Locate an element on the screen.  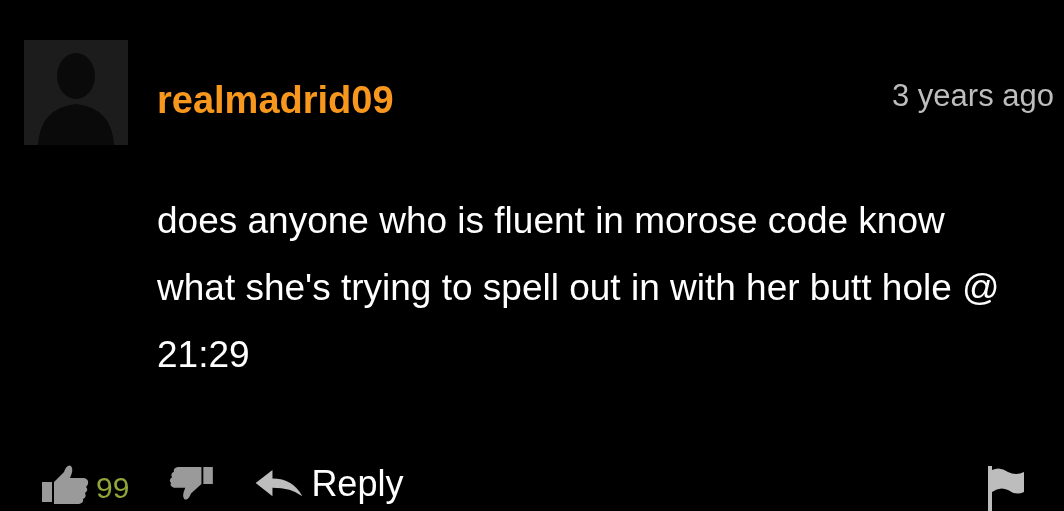
reply-arrow-icon is located at coordinates (279, 484).